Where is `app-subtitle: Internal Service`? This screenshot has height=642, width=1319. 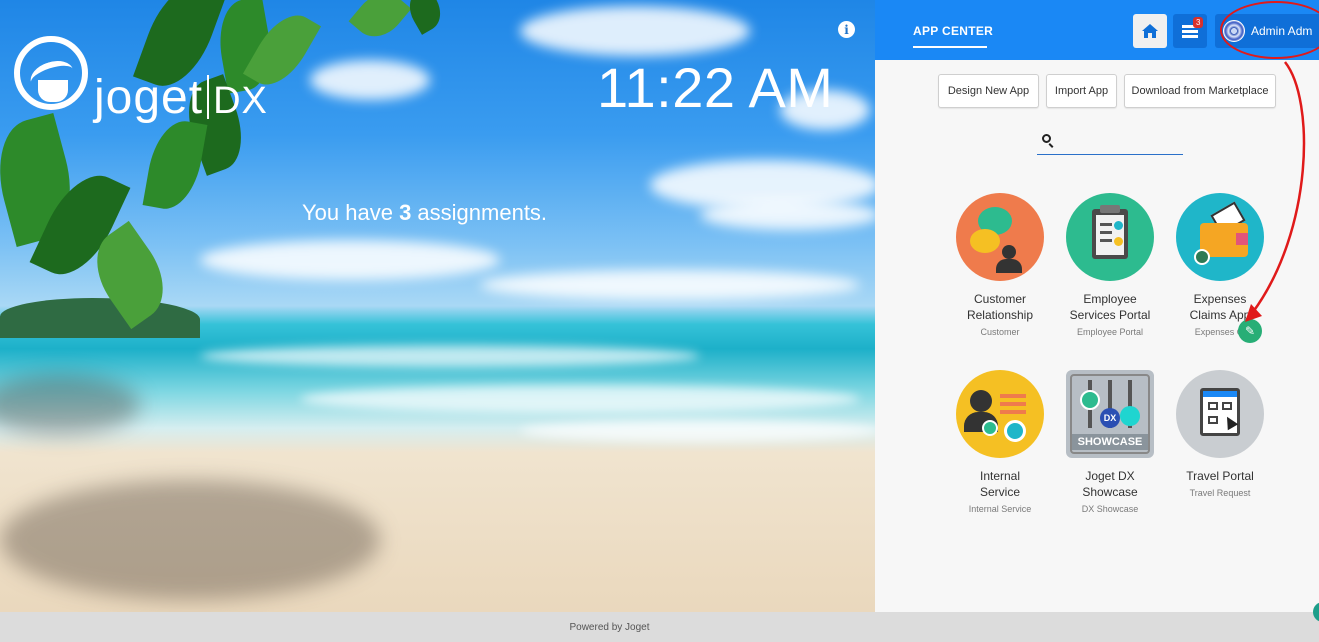
app-subtitle: Internal Service is located at coordinates (1000, 509).